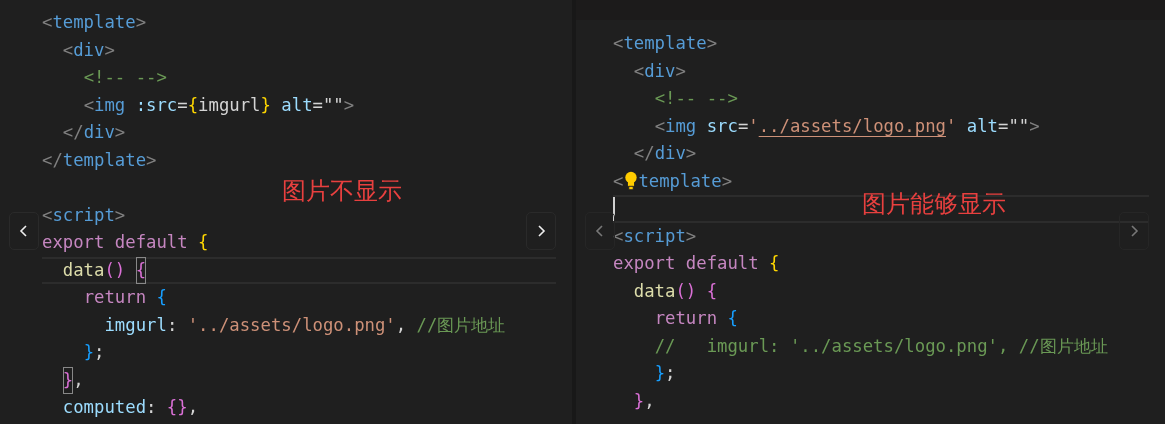  I want to click on annotation-text: 图片不显示, so click(342, 191).